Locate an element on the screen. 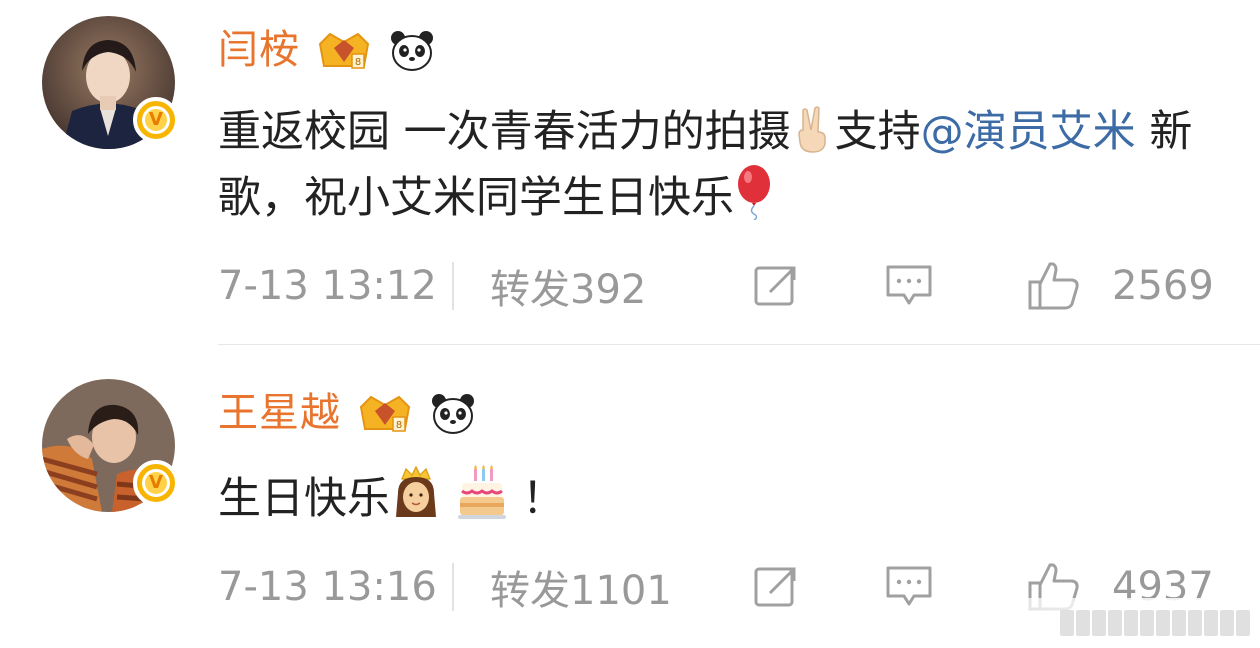  watermark is located at coordinates (1130, 623).